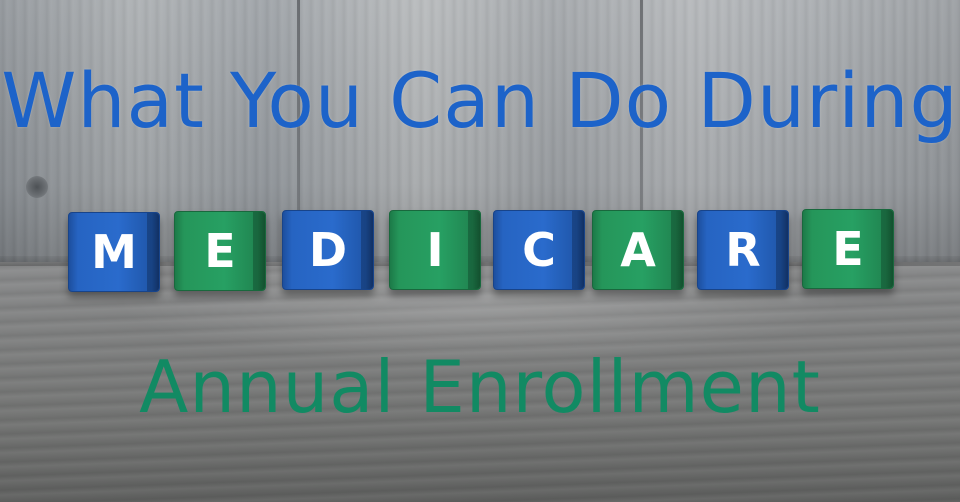 The width and height of the screenshot is (960, 502). I want to click on letter-block-i: I, so click(435, 250).